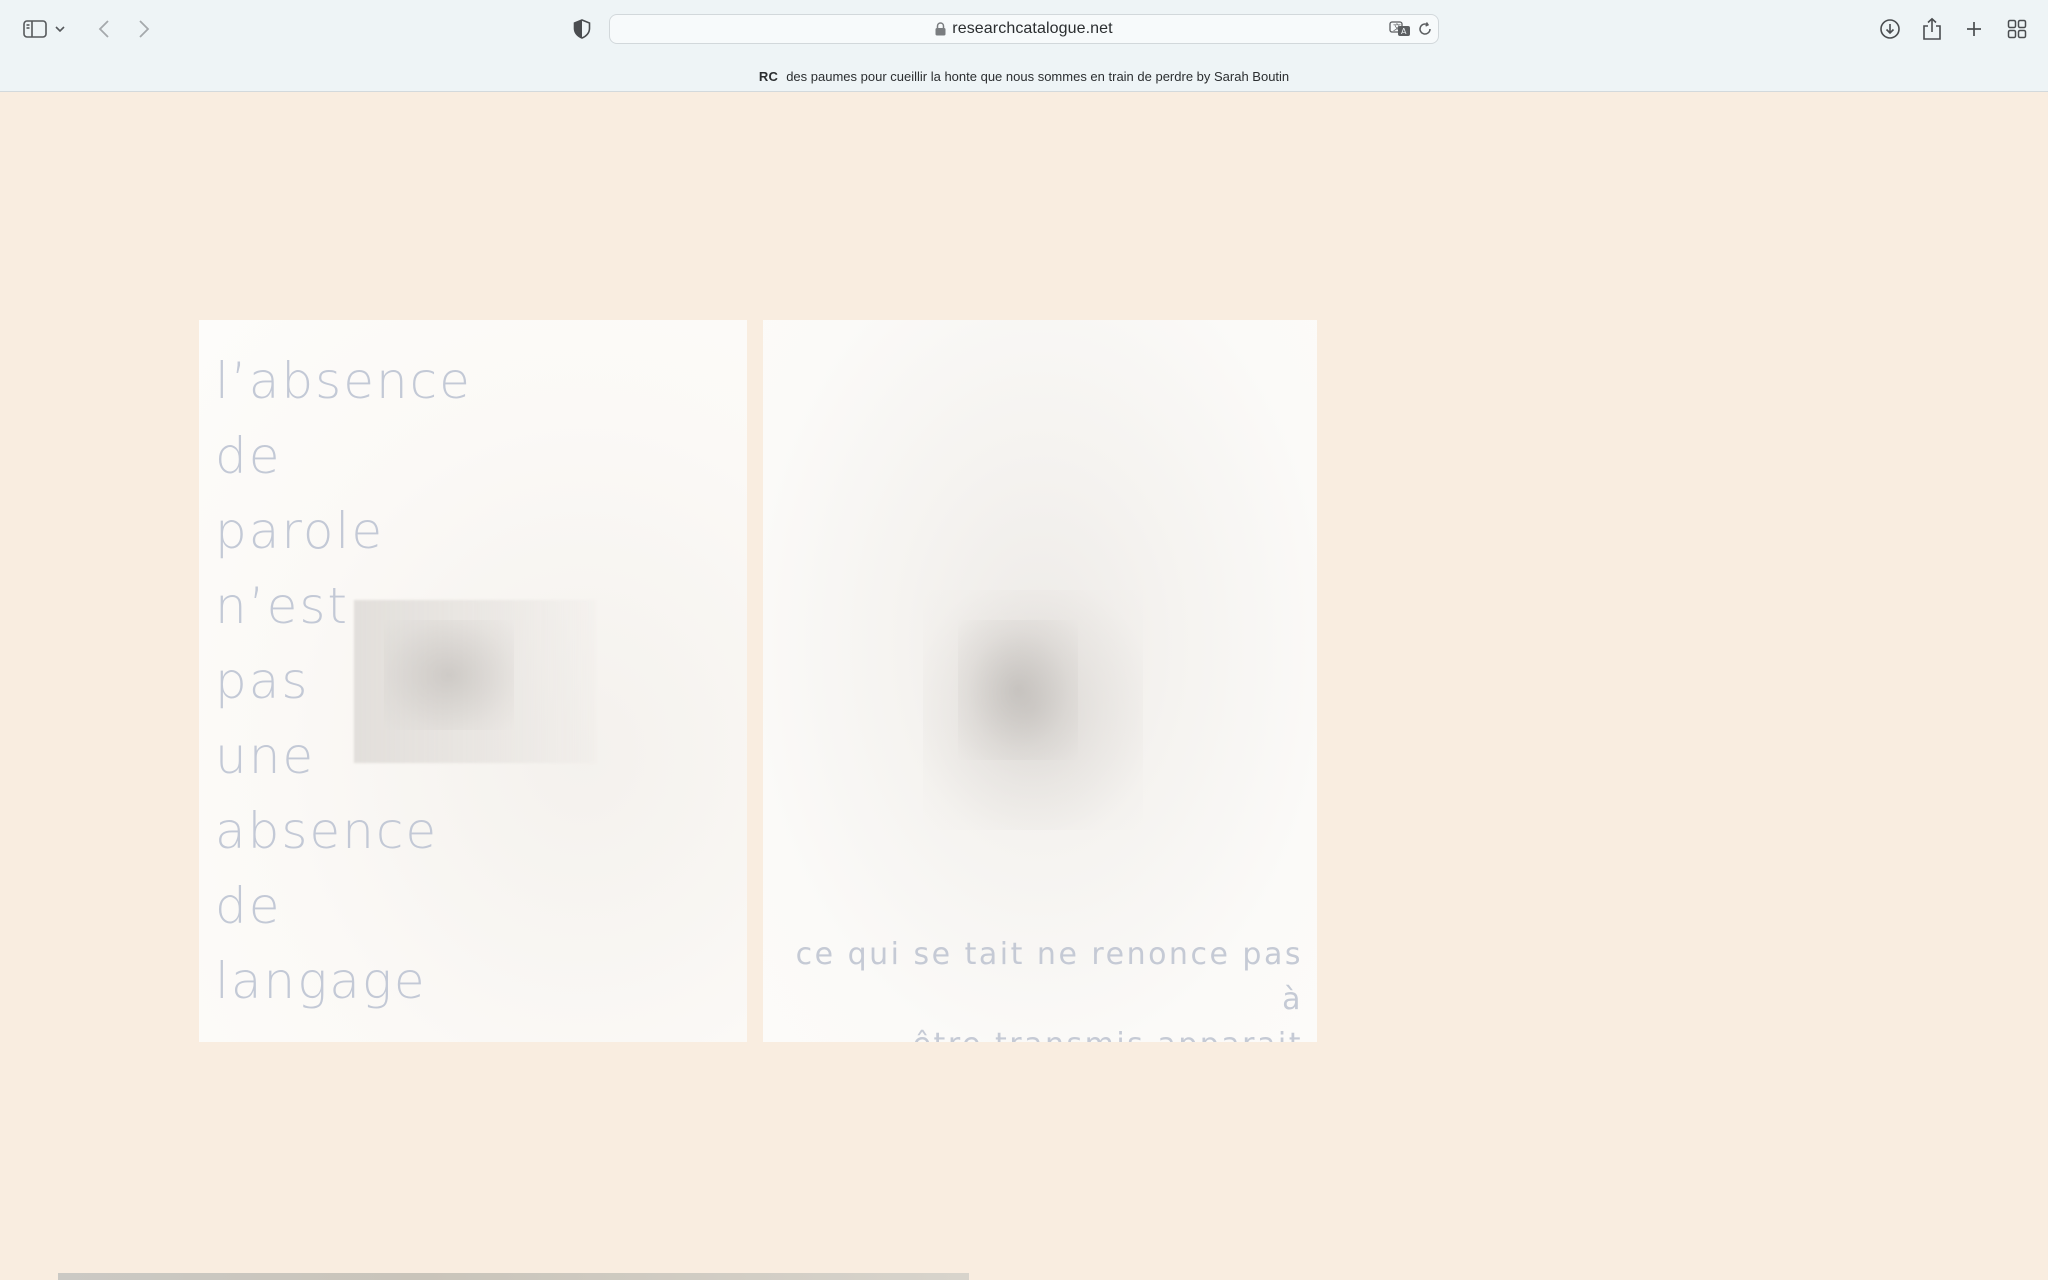 This screenshot has height=1280, width=2048. Describe the element at coordinates (1890, 29) in the screenshot. I see `download-icon` at that location.